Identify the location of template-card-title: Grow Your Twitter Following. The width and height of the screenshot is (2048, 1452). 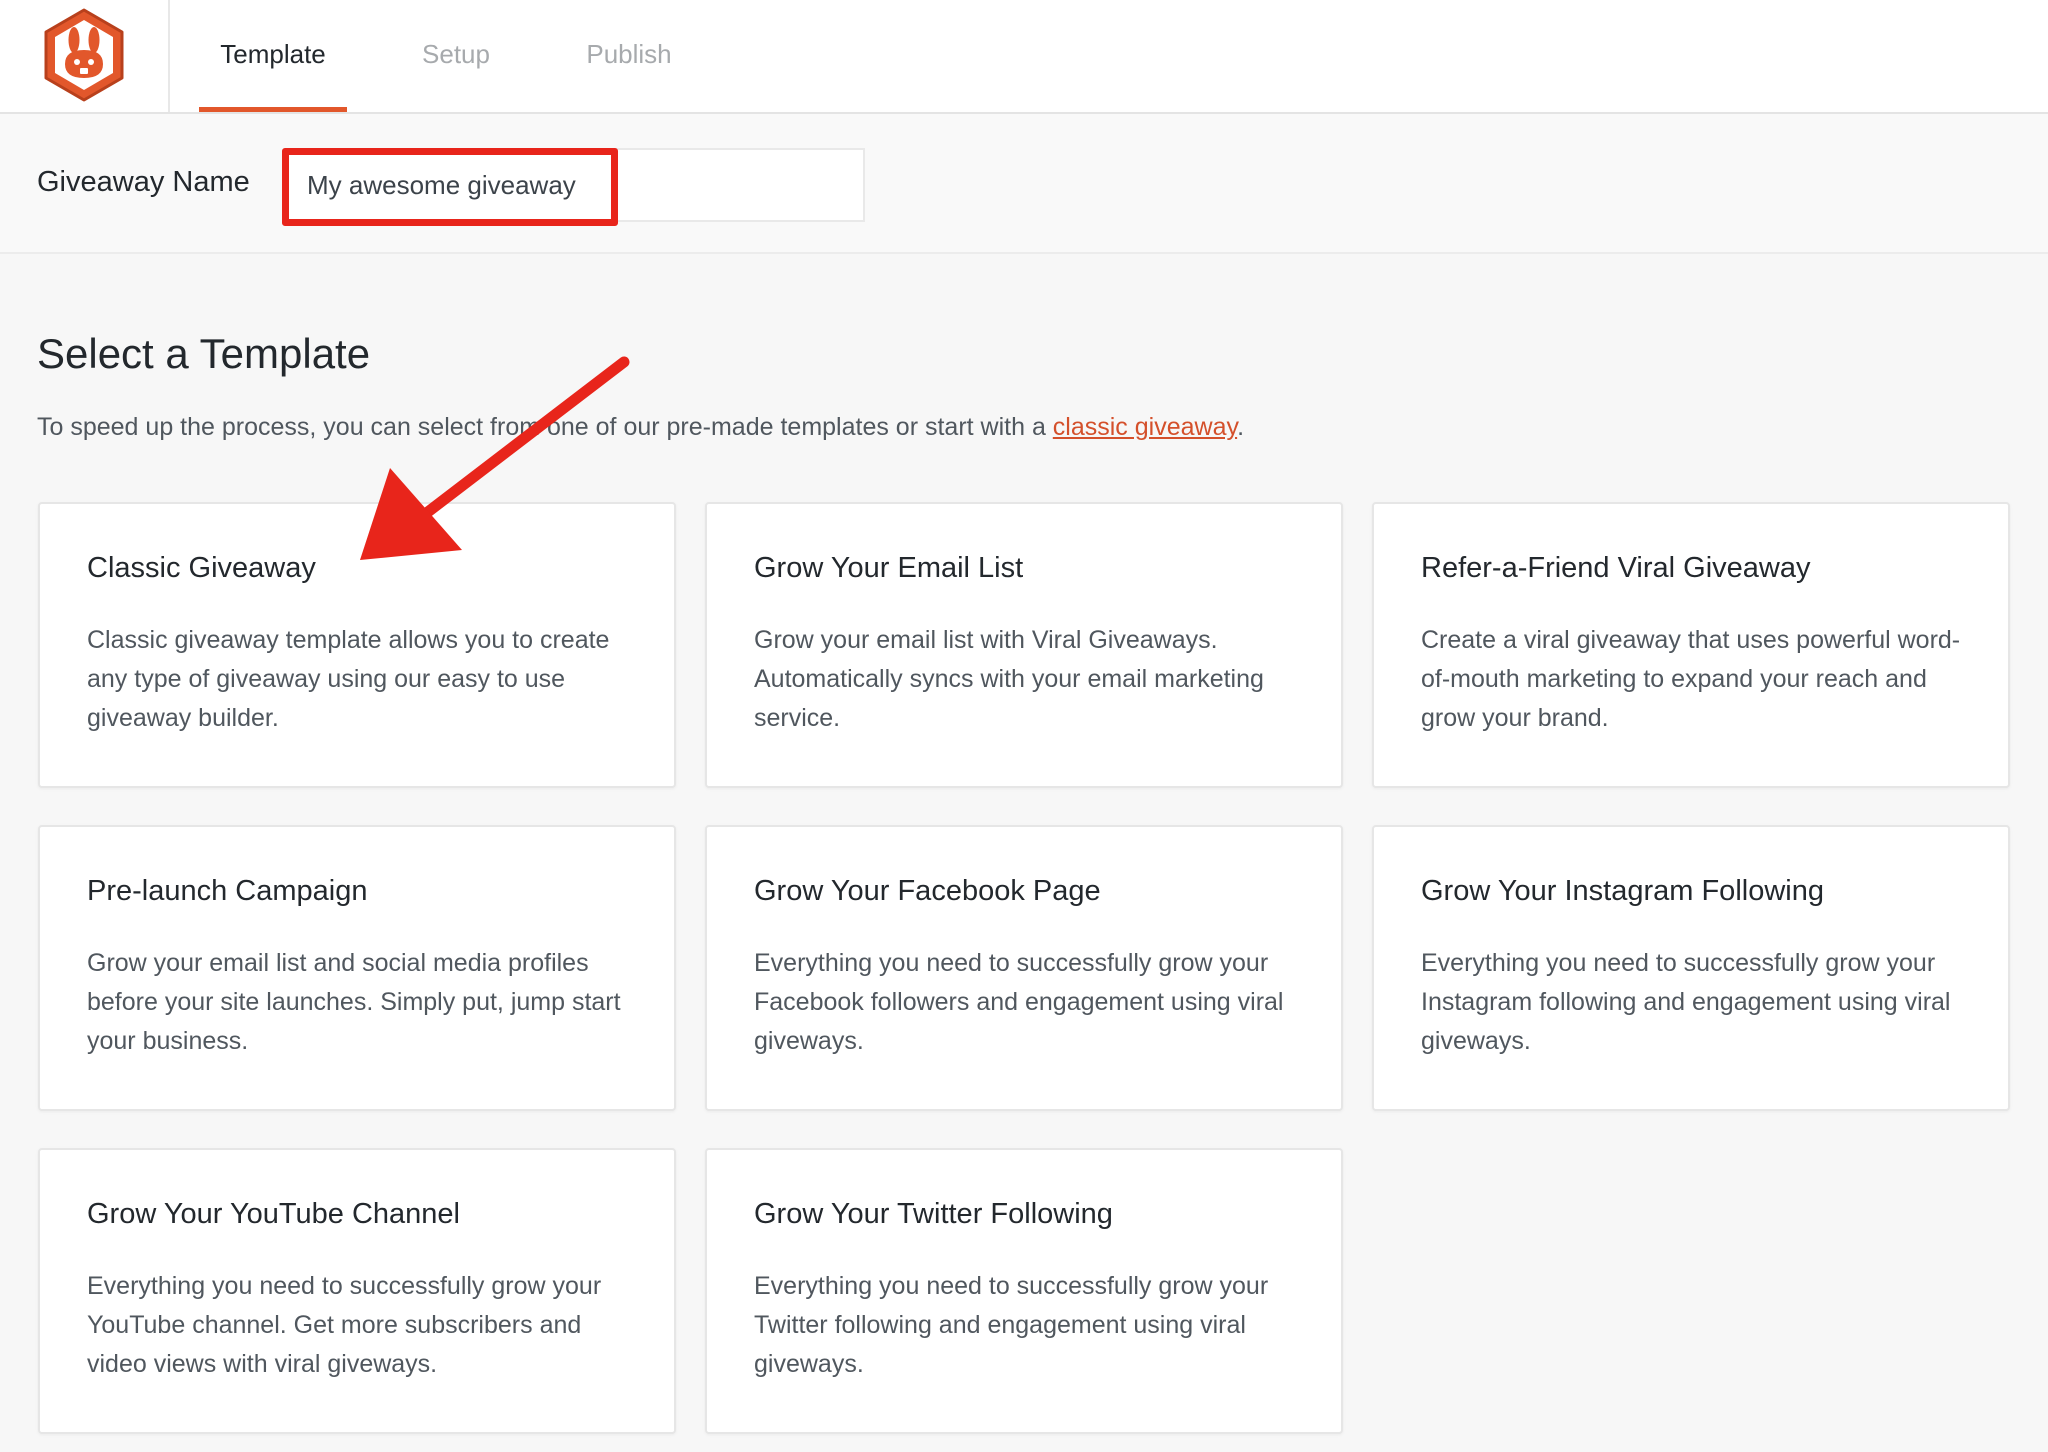
(933, 1214).